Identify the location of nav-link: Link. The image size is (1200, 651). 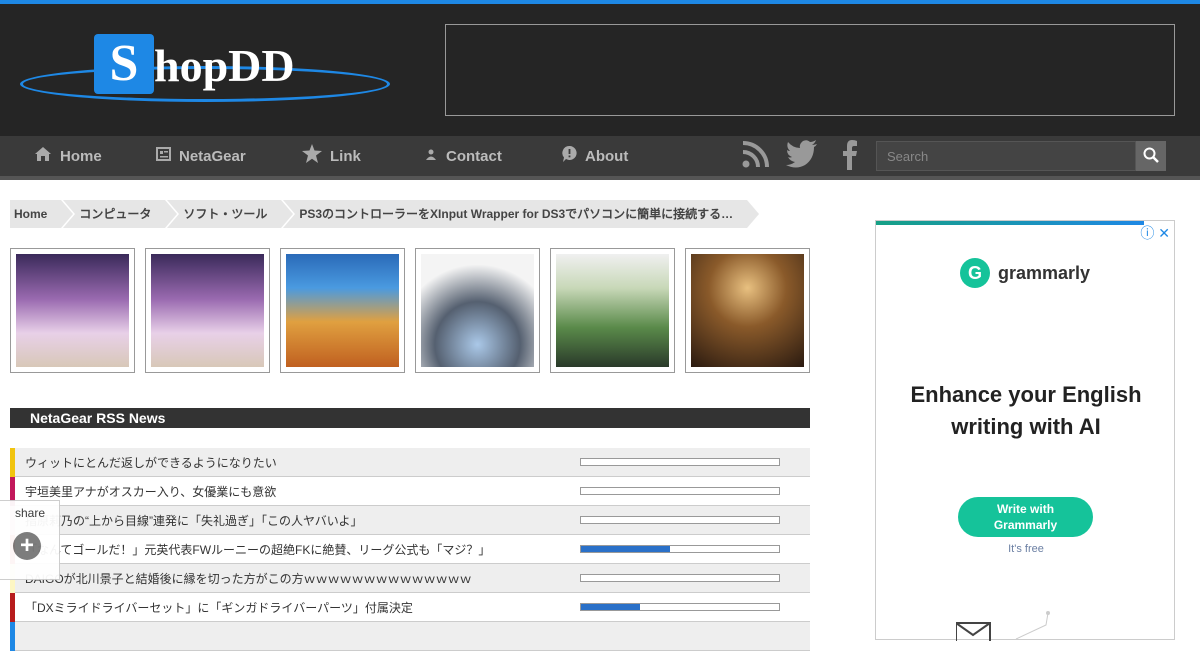
(331, 156).